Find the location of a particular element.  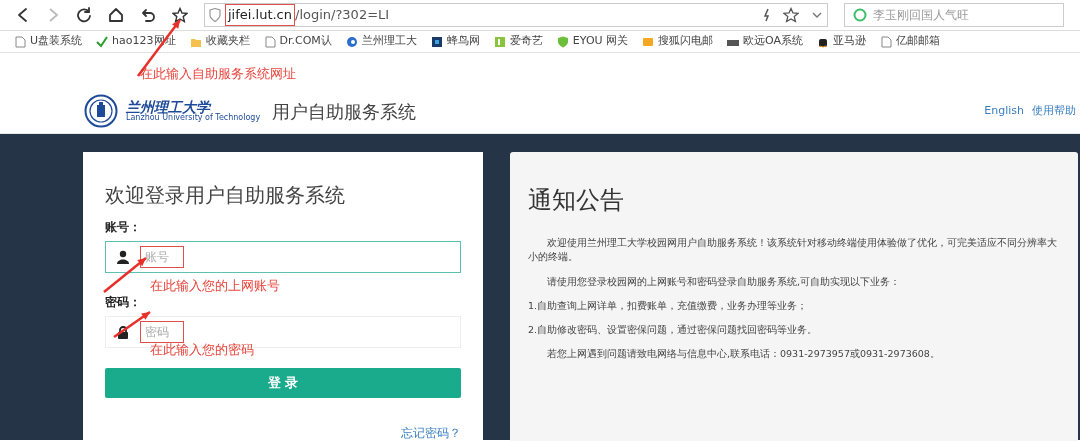

user-icon is located at coordinates (123, 257).